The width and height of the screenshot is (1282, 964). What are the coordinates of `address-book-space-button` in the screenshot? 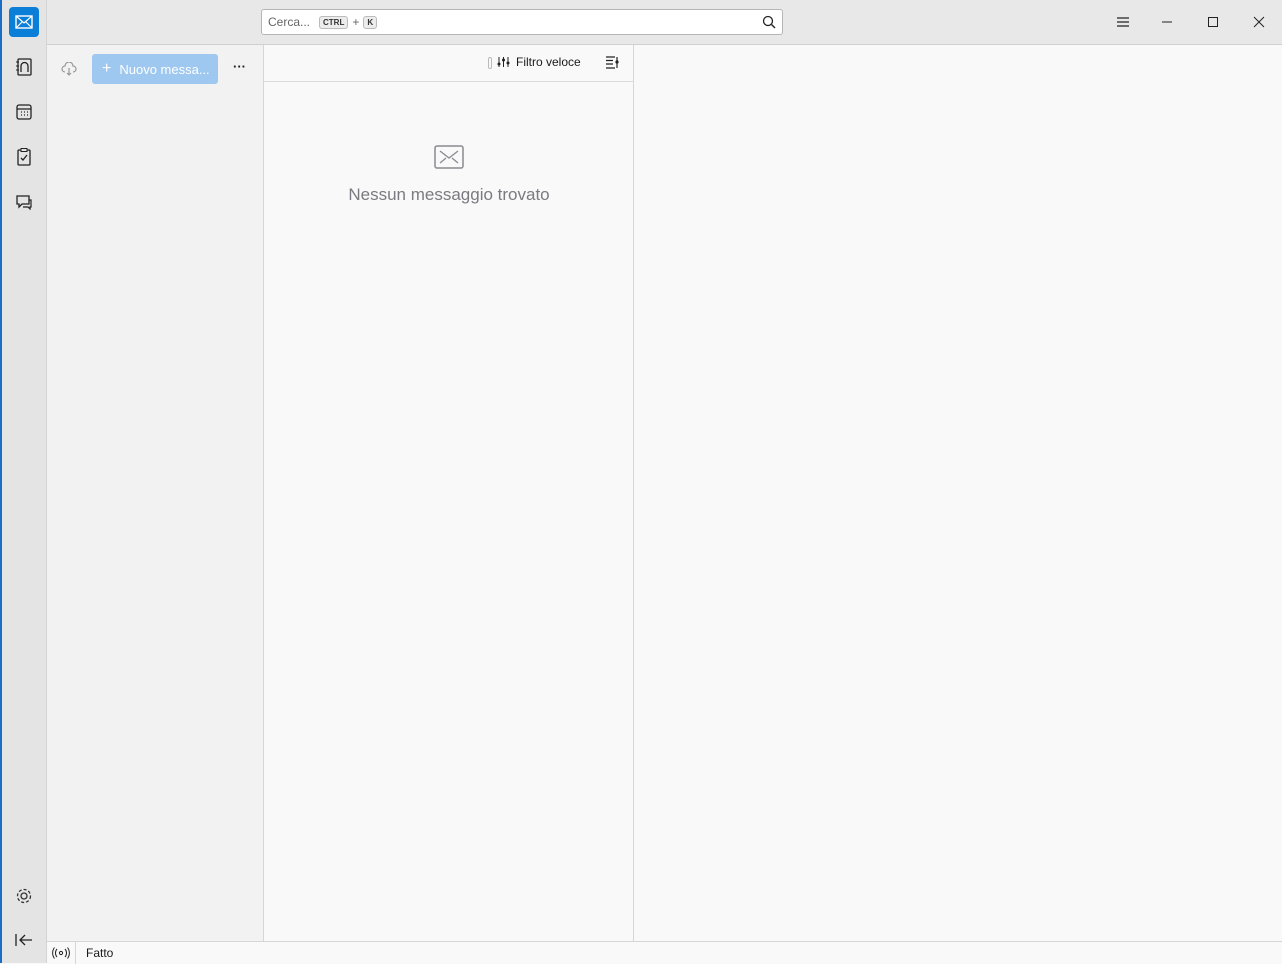 It's located at (24, 67).